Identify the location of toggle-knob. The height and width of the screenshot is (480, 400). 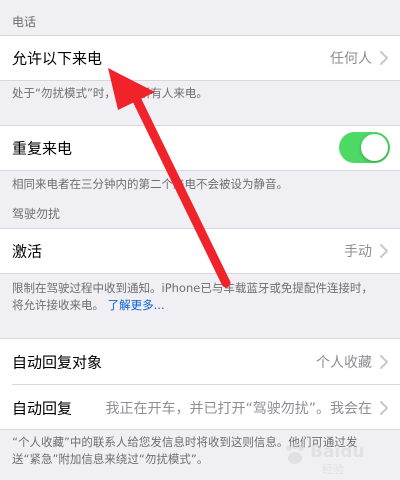
(374, 147).